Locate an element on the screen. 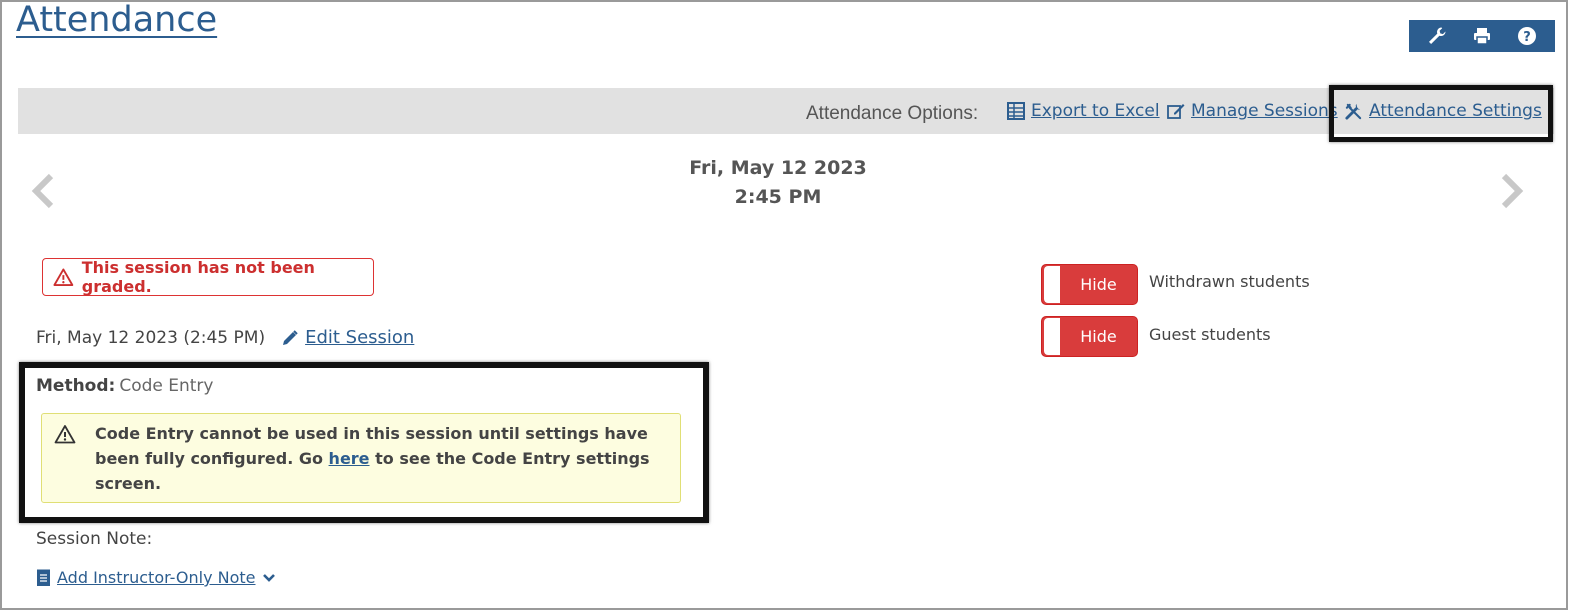 The width and height of the screenshot is (1572, 613). print-icon is located at coordinates (1482, 36).